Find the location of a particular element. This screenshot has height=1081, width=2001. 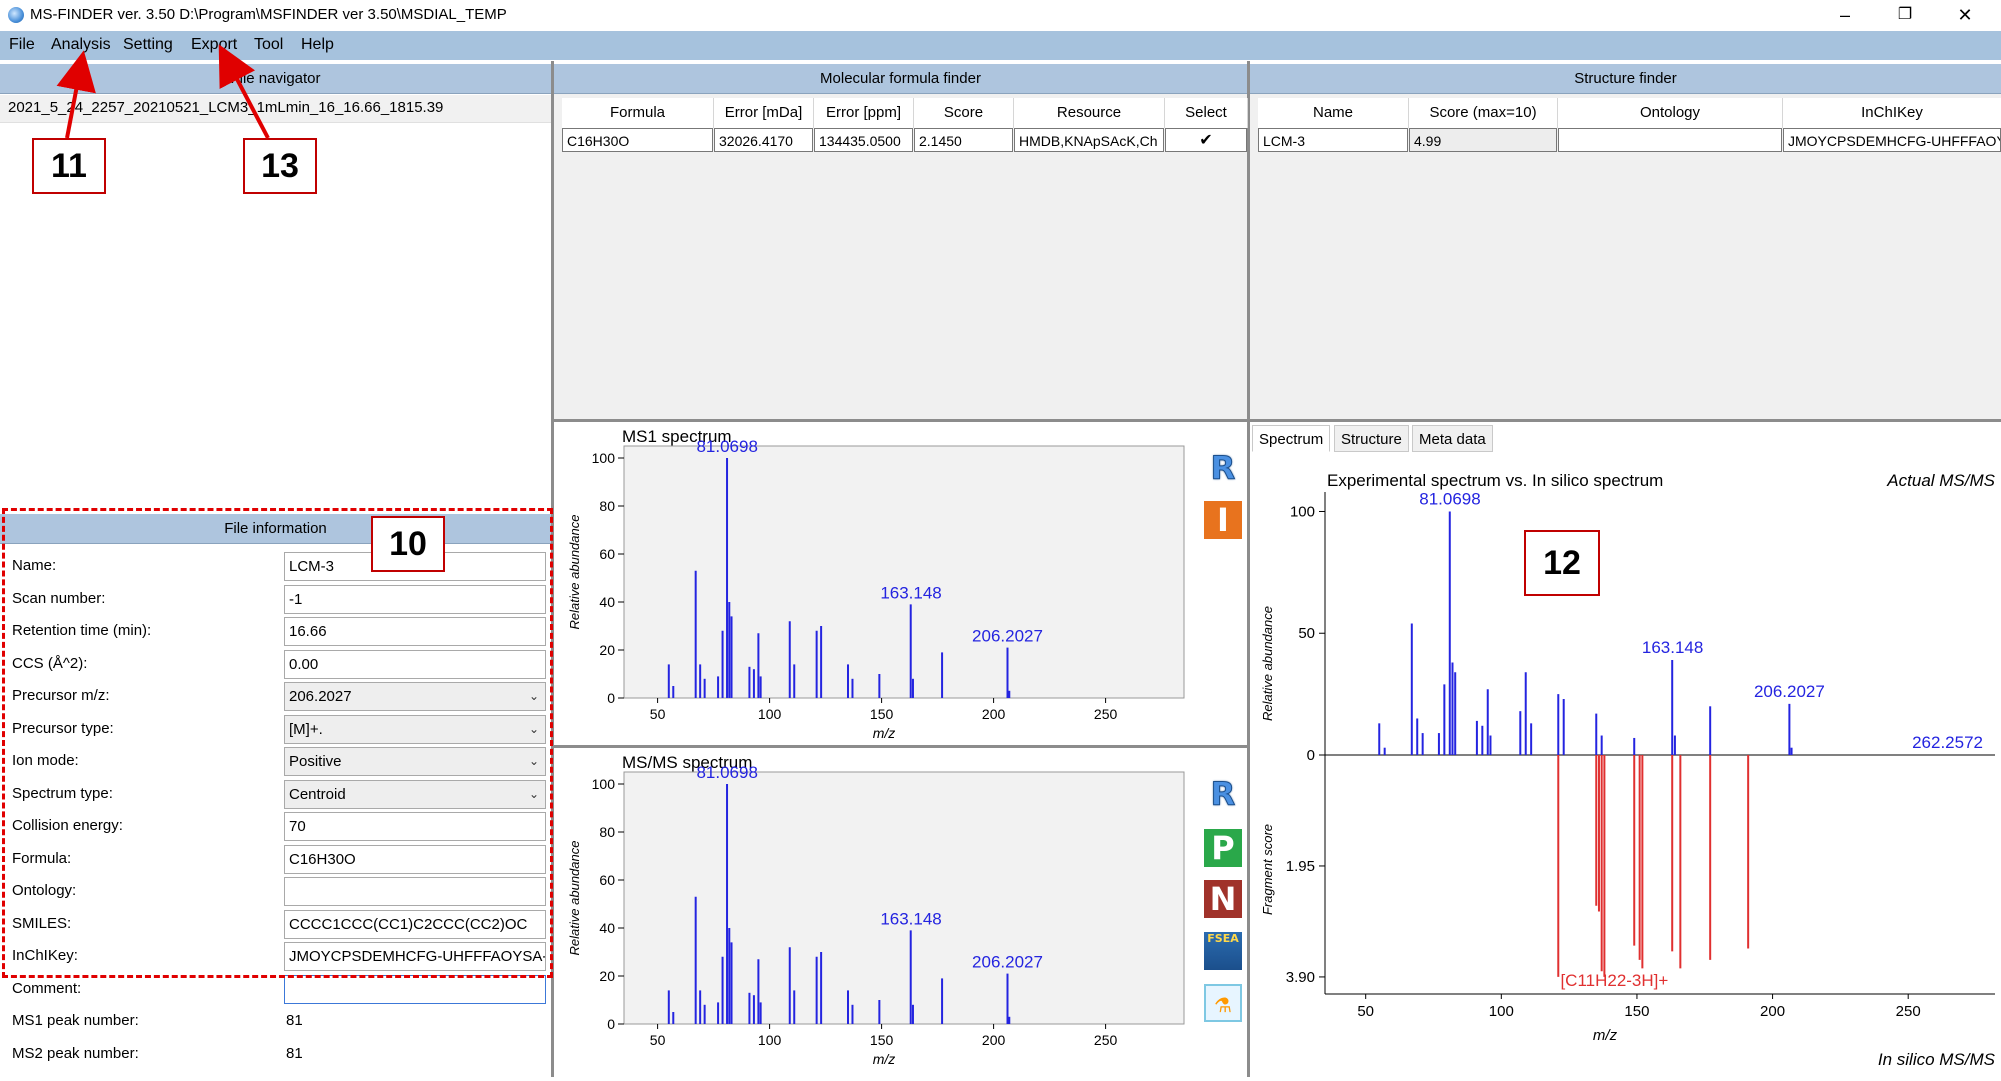

actual-msms-tag: Actual MS/MS is located at coordinates (1940, 480).